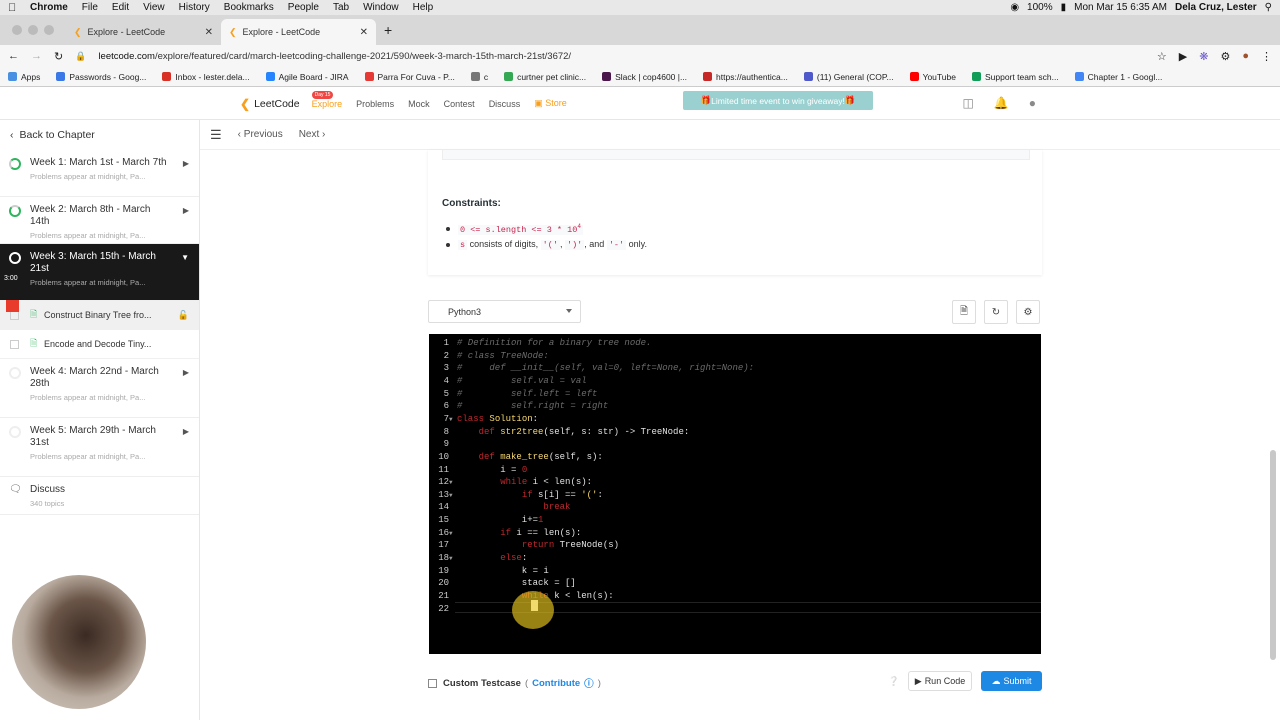  Describe the element at coordinates (12, 135) in the screenshot. I see `chevron-left-icon: ‹` at that location.